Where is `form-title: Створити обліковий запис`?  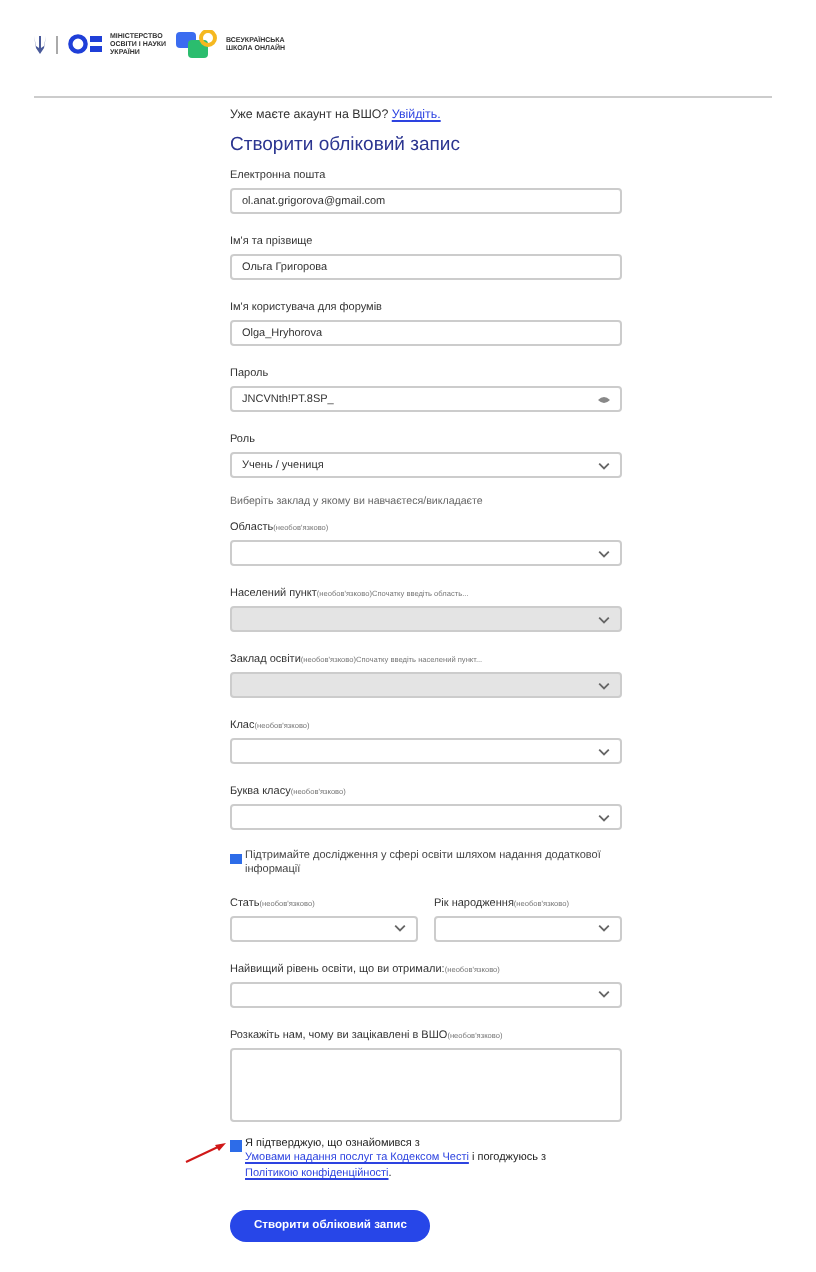 form-title: Створити обліковий запис is located at coordinates (346, 145).